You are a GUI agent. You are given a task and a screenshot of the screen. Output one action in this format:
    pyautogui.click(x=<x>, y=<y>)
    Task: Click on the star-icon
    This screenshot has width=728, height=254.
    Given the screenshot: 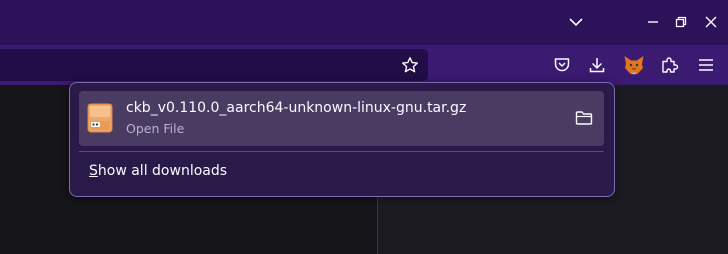 What is the action you would take?
    pyautogui.click(x=410, y=65)
    